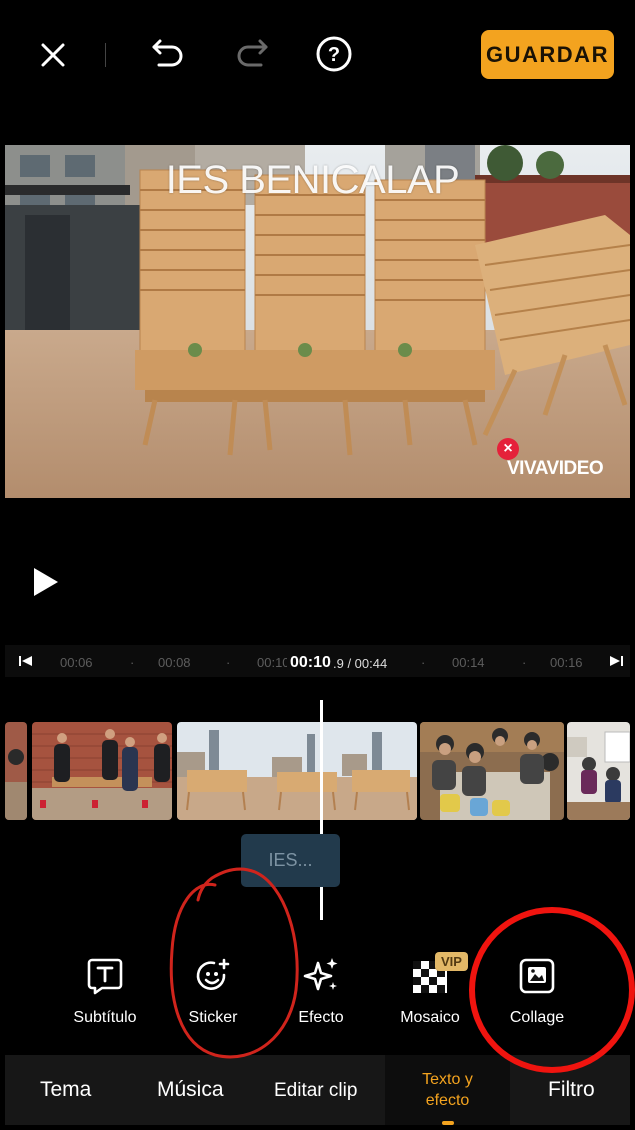 The height and width of the screenshot is (1130, 635). What do you see at coordinates (555, 468) in the screenshot?
I see `watermark: VIVAVIDEO` at bounding box center [555, 468].